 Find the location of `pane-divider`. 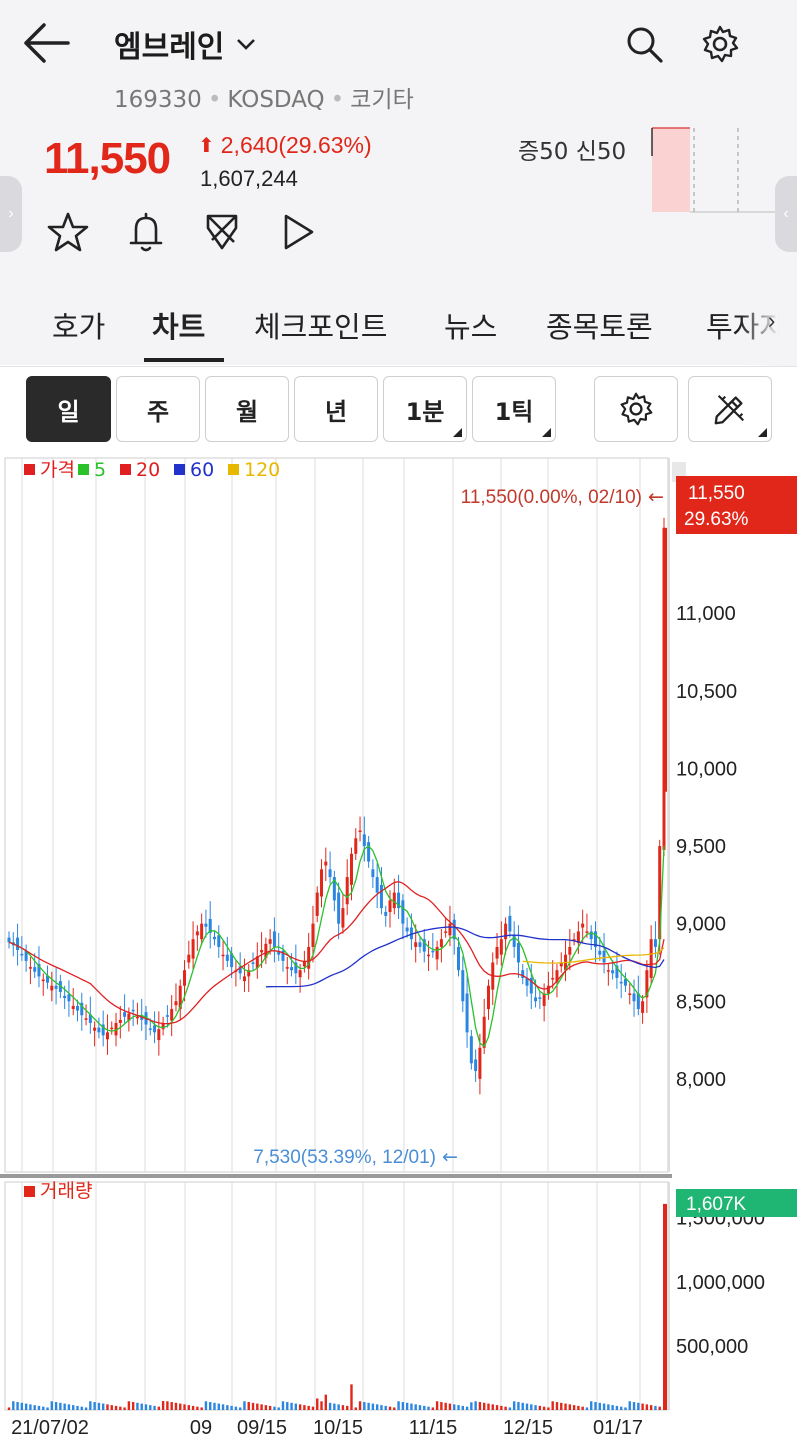

pane-divider is located at coordinates (336, 1176).